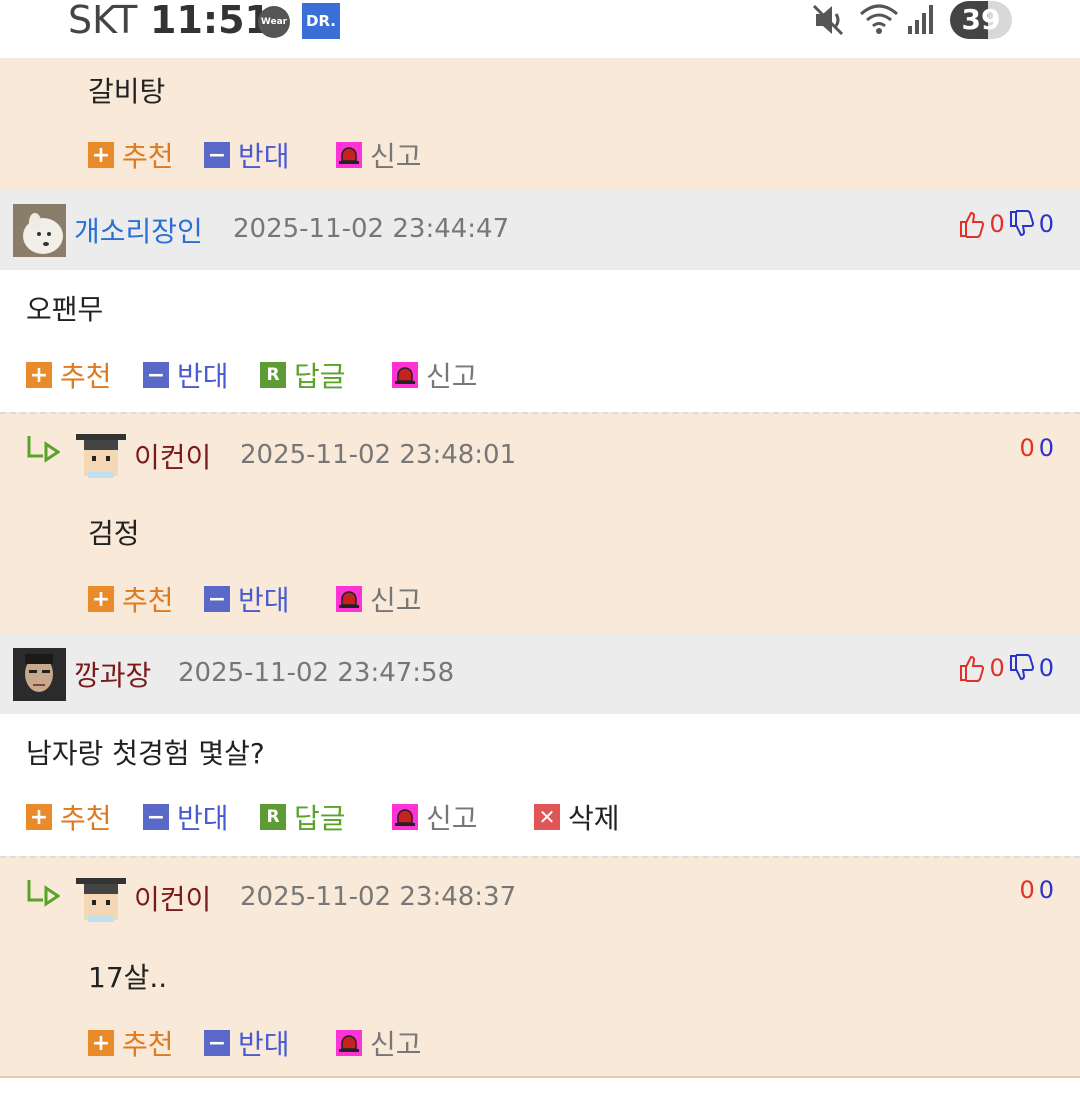 This screenshot has height=1098, width=1080. What do you see at coordinates (138, 230) in the screenshot?
I see `author-name: 개소리장인` at bounding box center [138, 230].